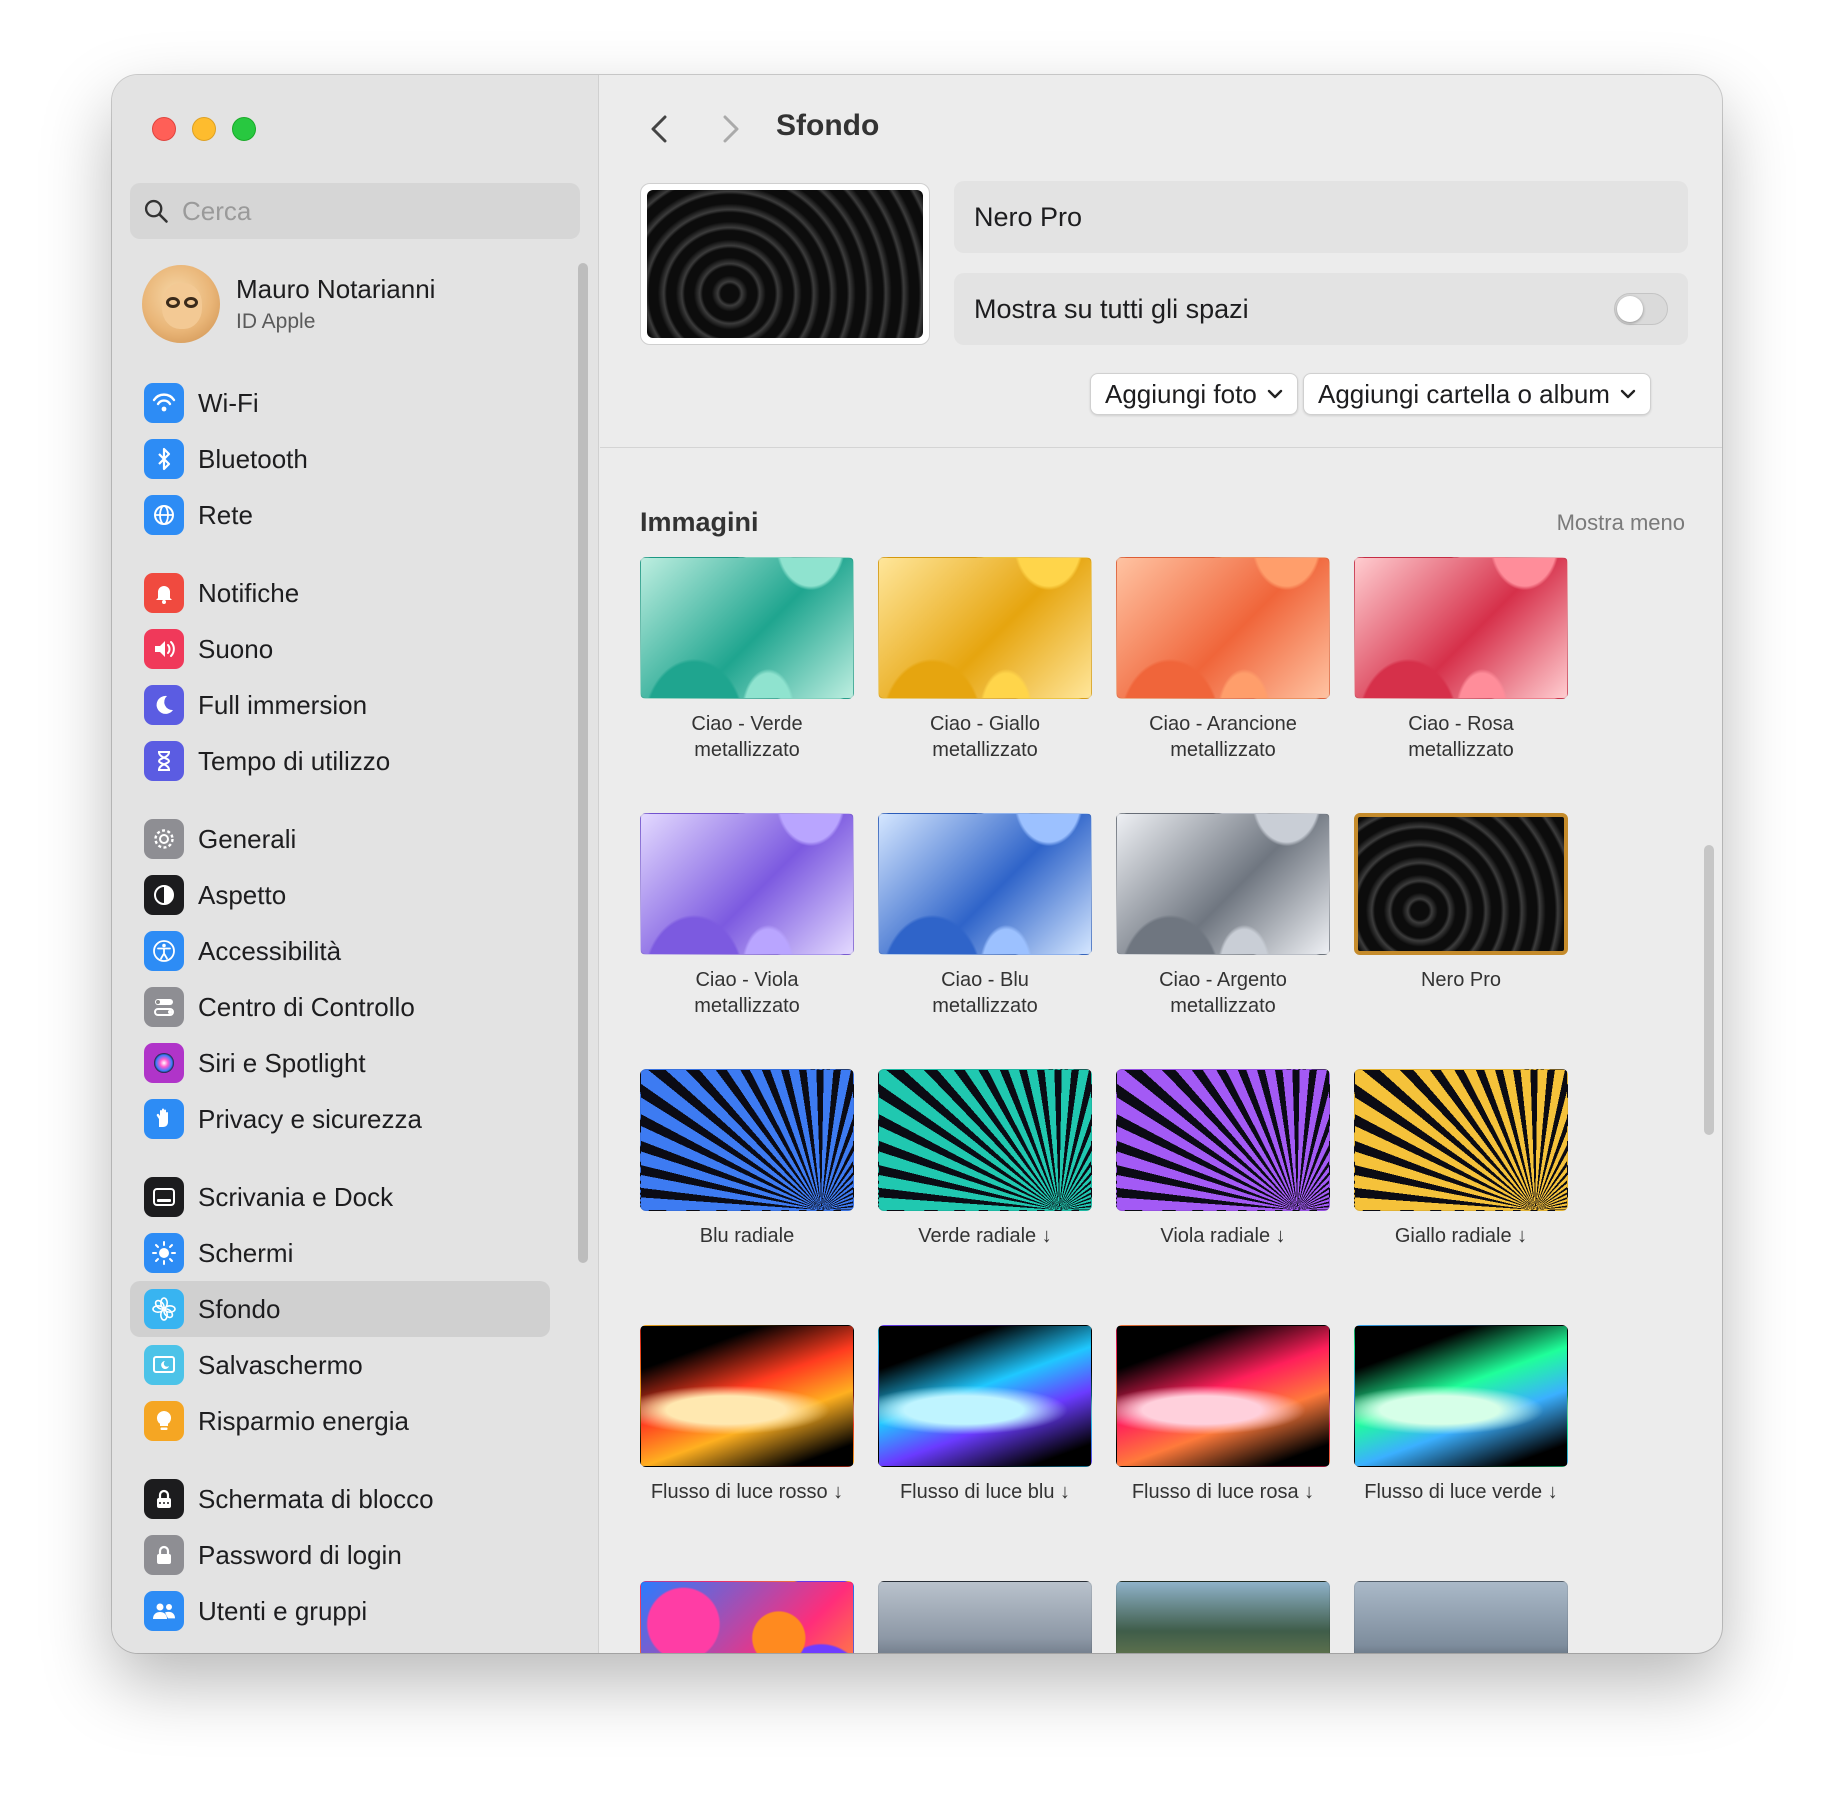 The image size is (1830, 1796). Describe the element at coordinates (164, 895) in the screenshot. I see `appearance-icon` at that location.